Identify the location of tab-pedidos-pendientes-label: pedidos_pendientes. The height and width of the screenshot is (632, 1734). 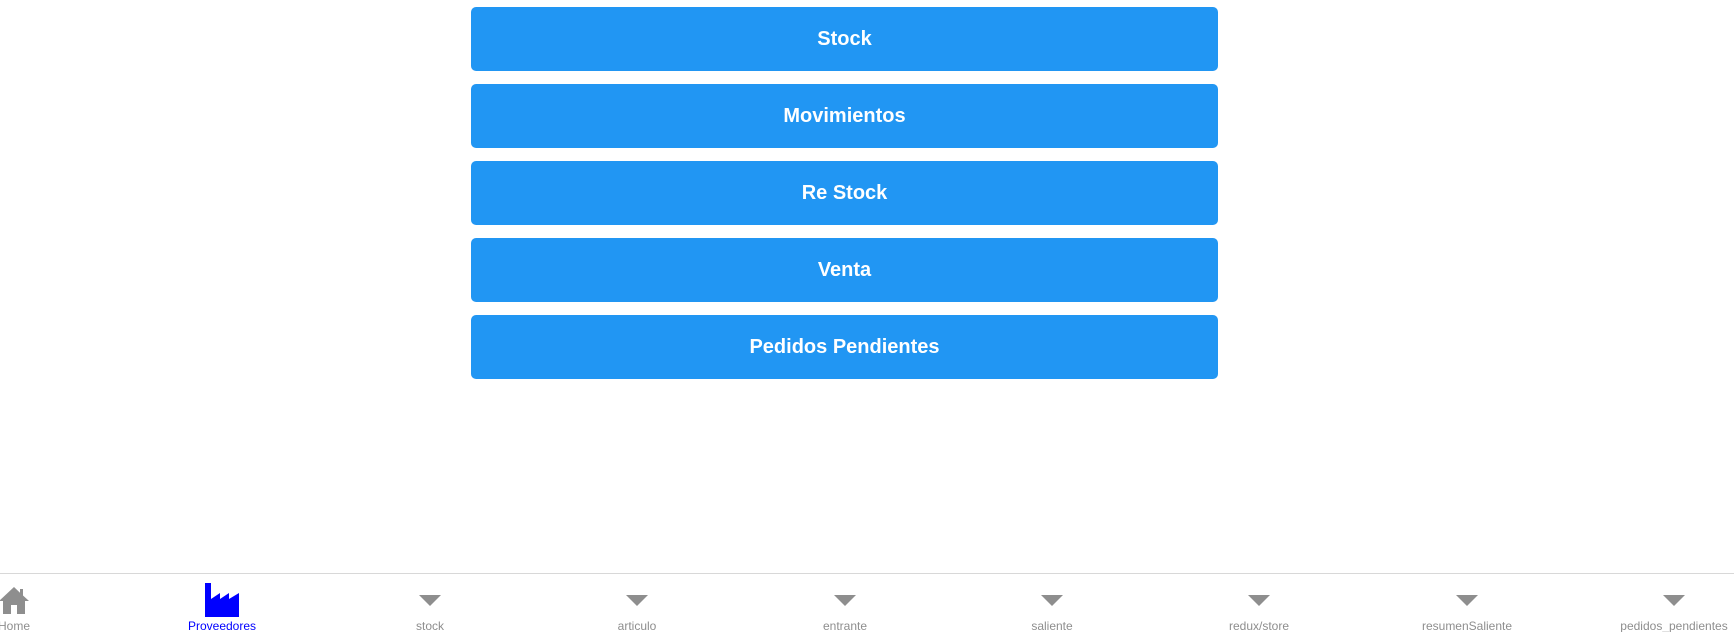
(1674, 625).